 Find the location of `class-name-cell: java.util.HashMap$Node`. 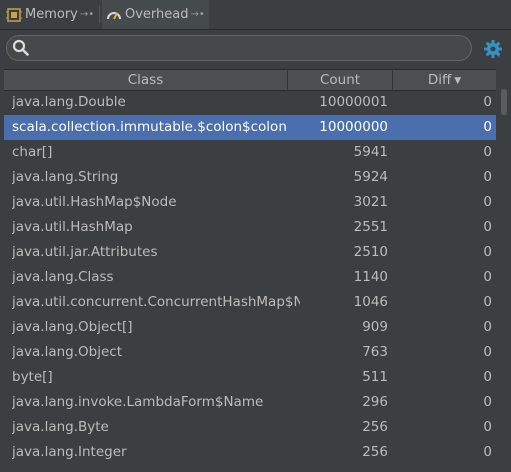

class-name-cell: java.util.HashMap$Node is located at coordinates (94, 202).